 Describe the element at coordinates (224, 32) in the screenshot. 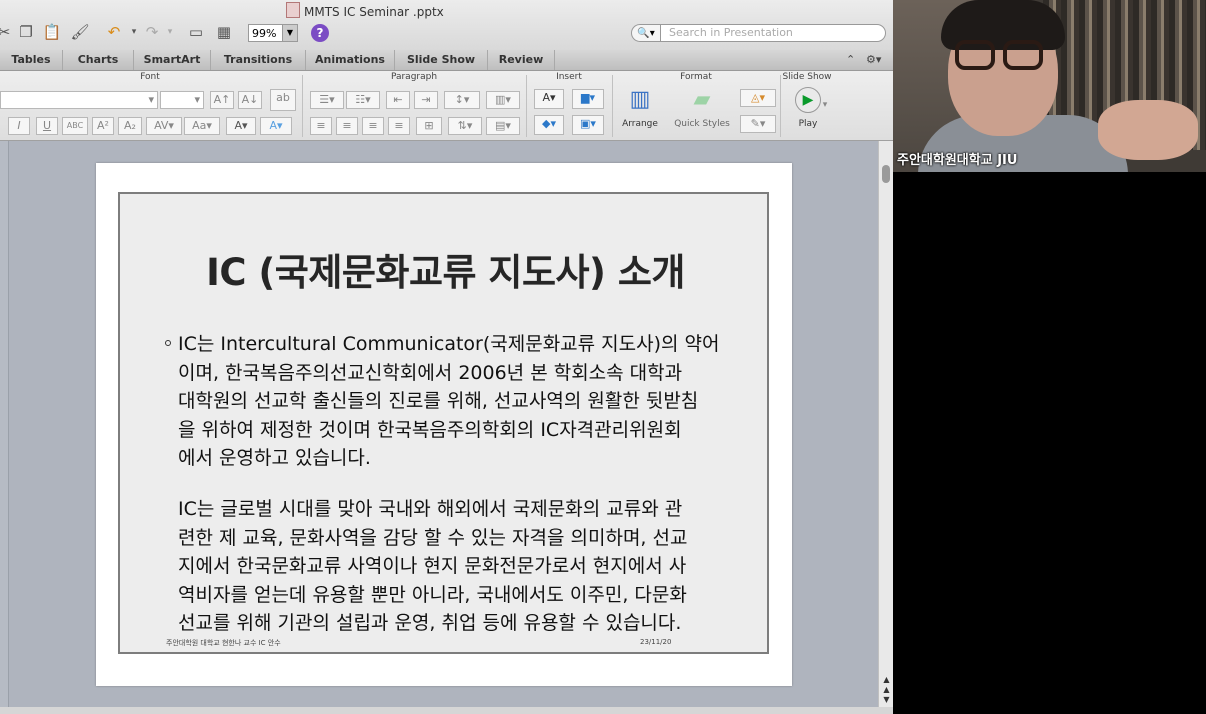

I see `gallery-icon: ▦` at that location.